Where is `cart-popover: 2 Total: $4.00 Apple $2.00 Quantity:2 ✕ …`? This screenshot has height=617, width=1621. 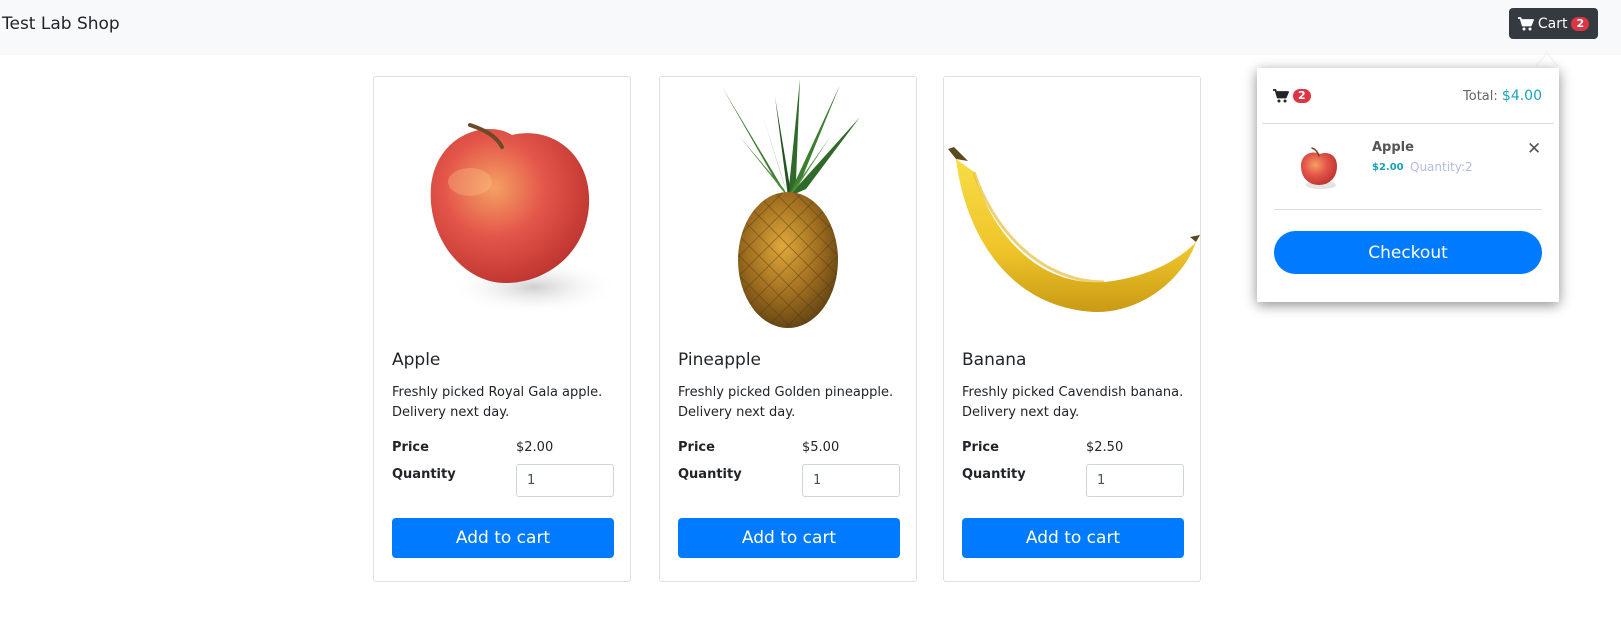
cart-popover: 2 Total: $4.00 Apple $2.00 Quantity:2 ✕ … is located at coordinates (1408, 185).